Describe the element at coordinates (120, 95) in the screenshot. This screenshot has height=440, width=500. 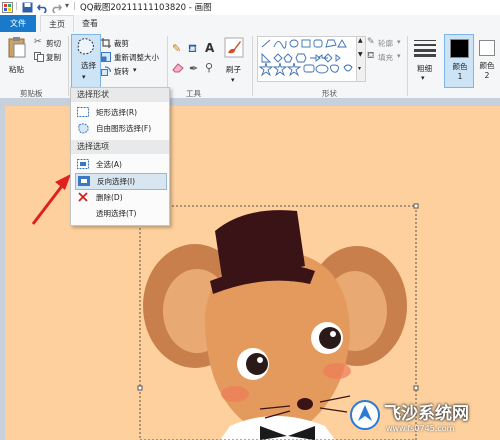
I see `section-select-shape: 选择形状` at that location.